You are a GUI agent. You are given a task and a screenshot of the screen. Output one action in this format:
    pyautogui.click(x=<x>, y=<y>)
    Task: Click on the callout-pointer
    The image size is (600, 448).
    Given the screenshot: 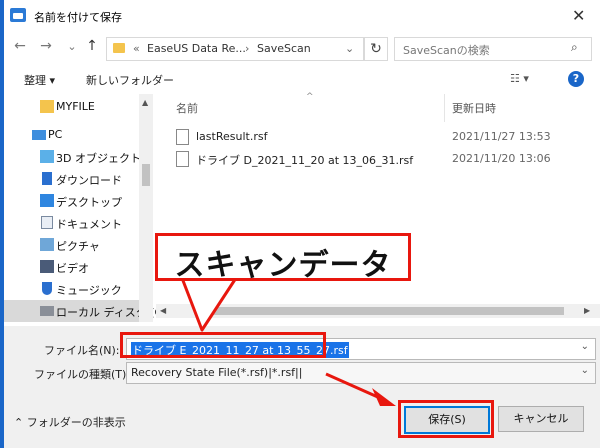 What is the action you would take?
    pyautogui.click(x=209, y=304)
    